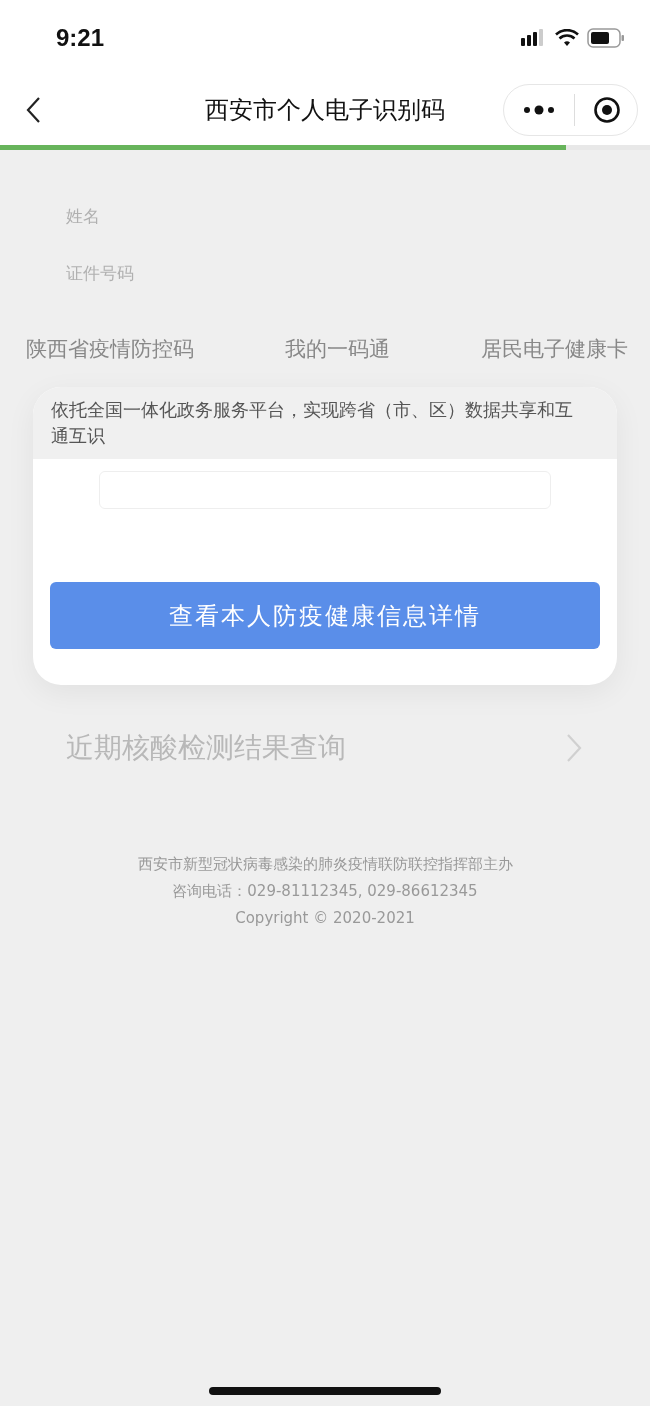  What do you see at coordinates (567, 37) in the screenshot?
I see `wifi-icon` at bounding box center [567, 37].